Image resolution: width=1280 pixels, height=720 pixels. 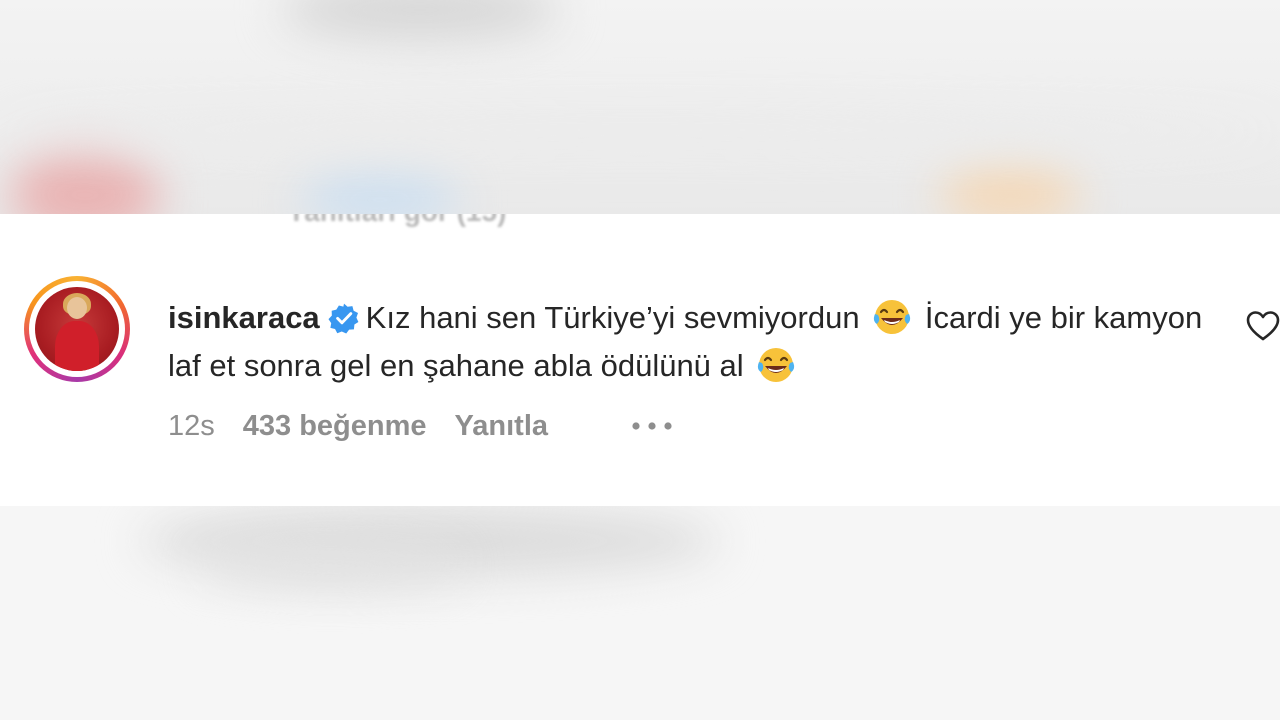 I want to click on like-heart-icon, so click(x=1263, y=326).